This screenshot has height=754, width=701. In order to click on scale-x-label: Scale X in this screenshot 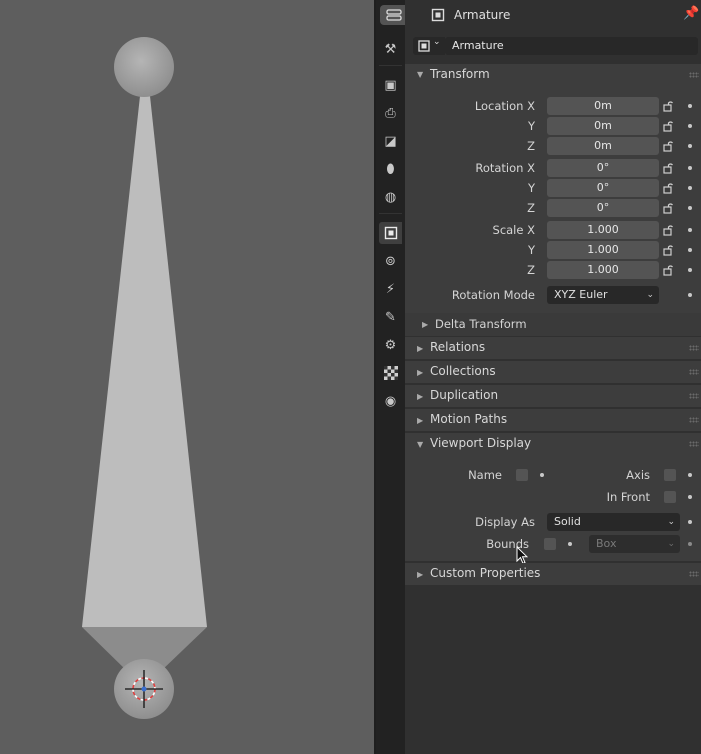, I will do `click(513, 230)`.